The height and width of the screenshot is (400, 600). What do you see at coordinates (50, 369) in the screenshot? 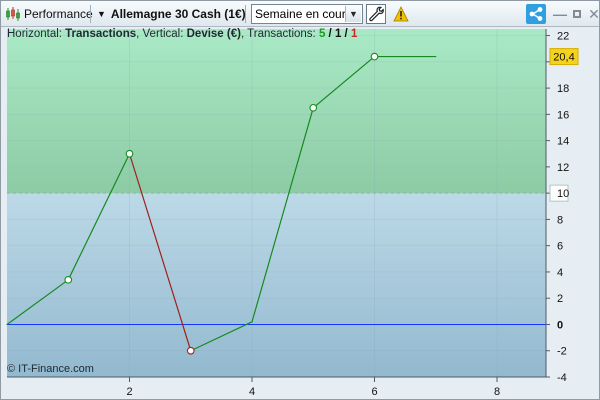
I see `copyright-text: © IT-Finance.com` at bounding box center [50, 369].